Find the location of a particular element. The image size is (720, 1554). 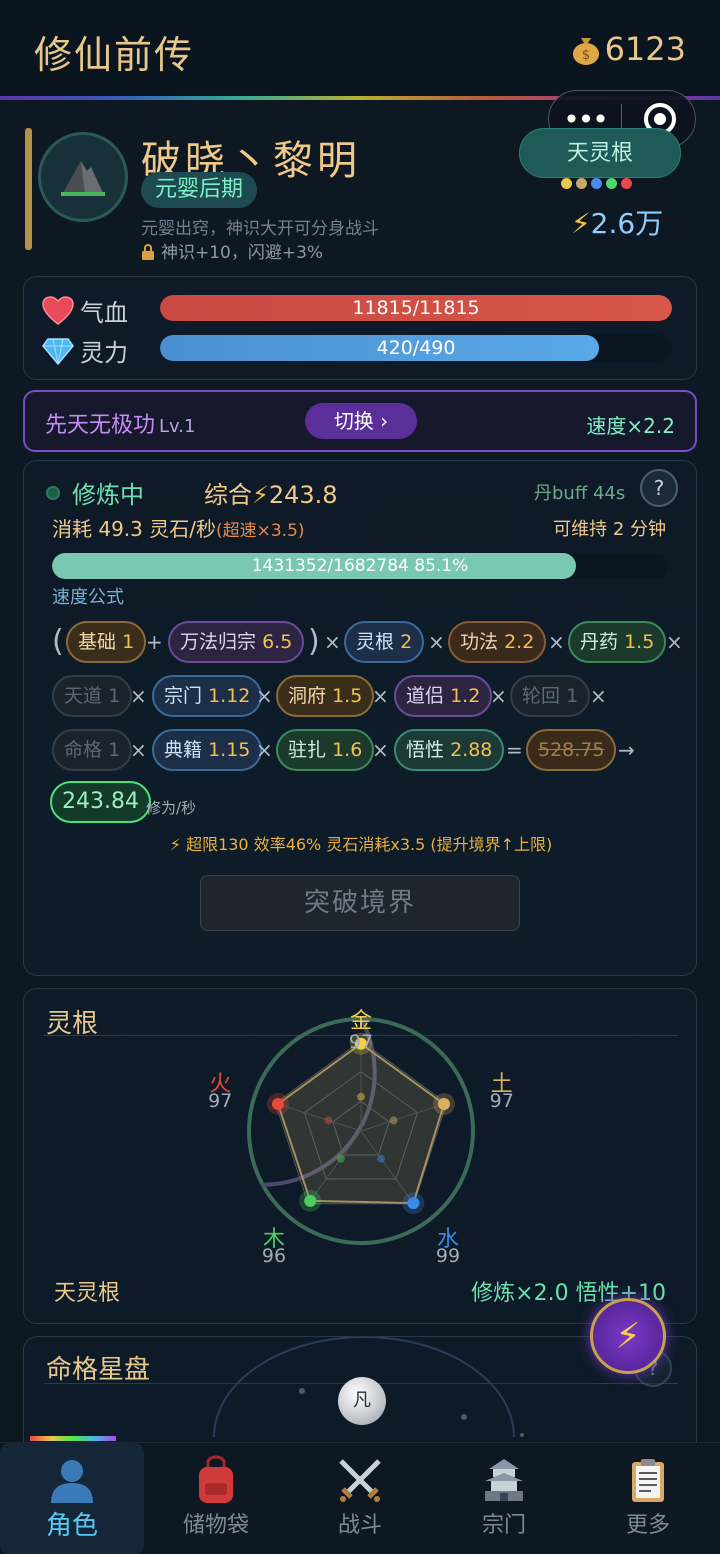

crossed-swords-icon is located at coordinates (360, 1480).